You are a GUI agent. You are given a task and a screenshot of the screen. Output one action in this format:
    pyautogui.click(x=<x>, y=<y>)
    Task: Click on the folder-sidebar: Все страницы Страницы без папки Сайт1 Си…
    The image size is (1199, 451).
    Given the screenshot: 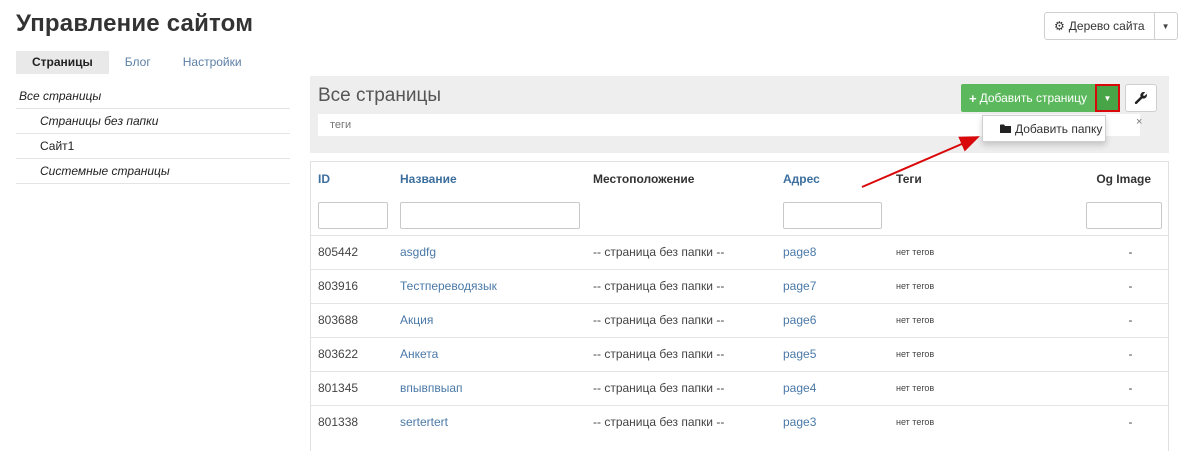 What is the action you would take?
    pyautogui.click(x=153, y=134)
    